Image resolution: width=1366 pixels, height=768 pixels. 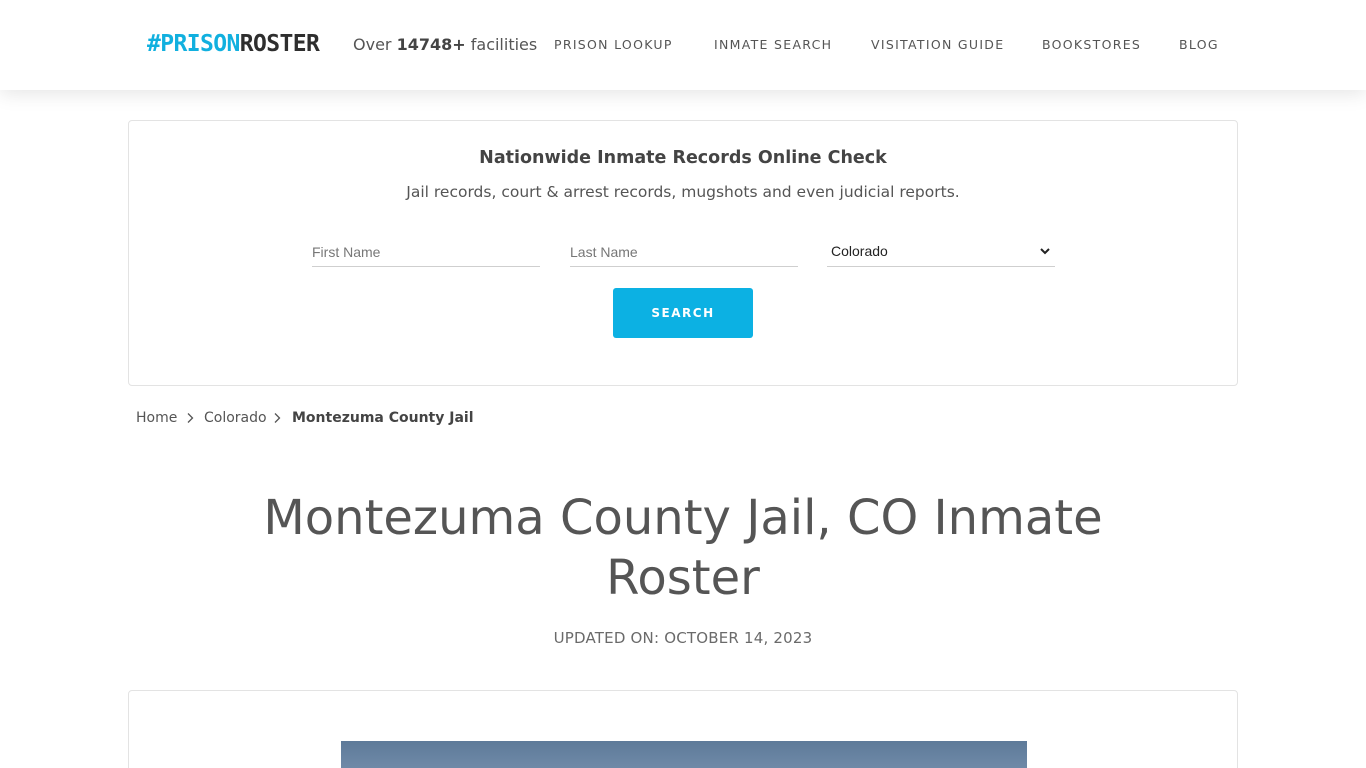 I want to click on first-name-input, so click(x=426, y=252).